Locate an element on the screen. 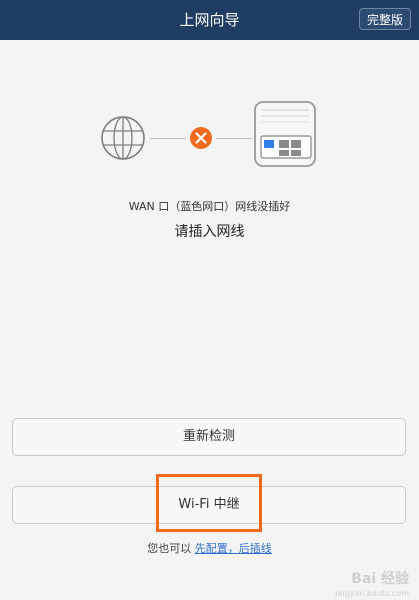 This screenshot has width=419, height=600. title-bar: 上网向导 完整版 is located at coordinates (209, 20).